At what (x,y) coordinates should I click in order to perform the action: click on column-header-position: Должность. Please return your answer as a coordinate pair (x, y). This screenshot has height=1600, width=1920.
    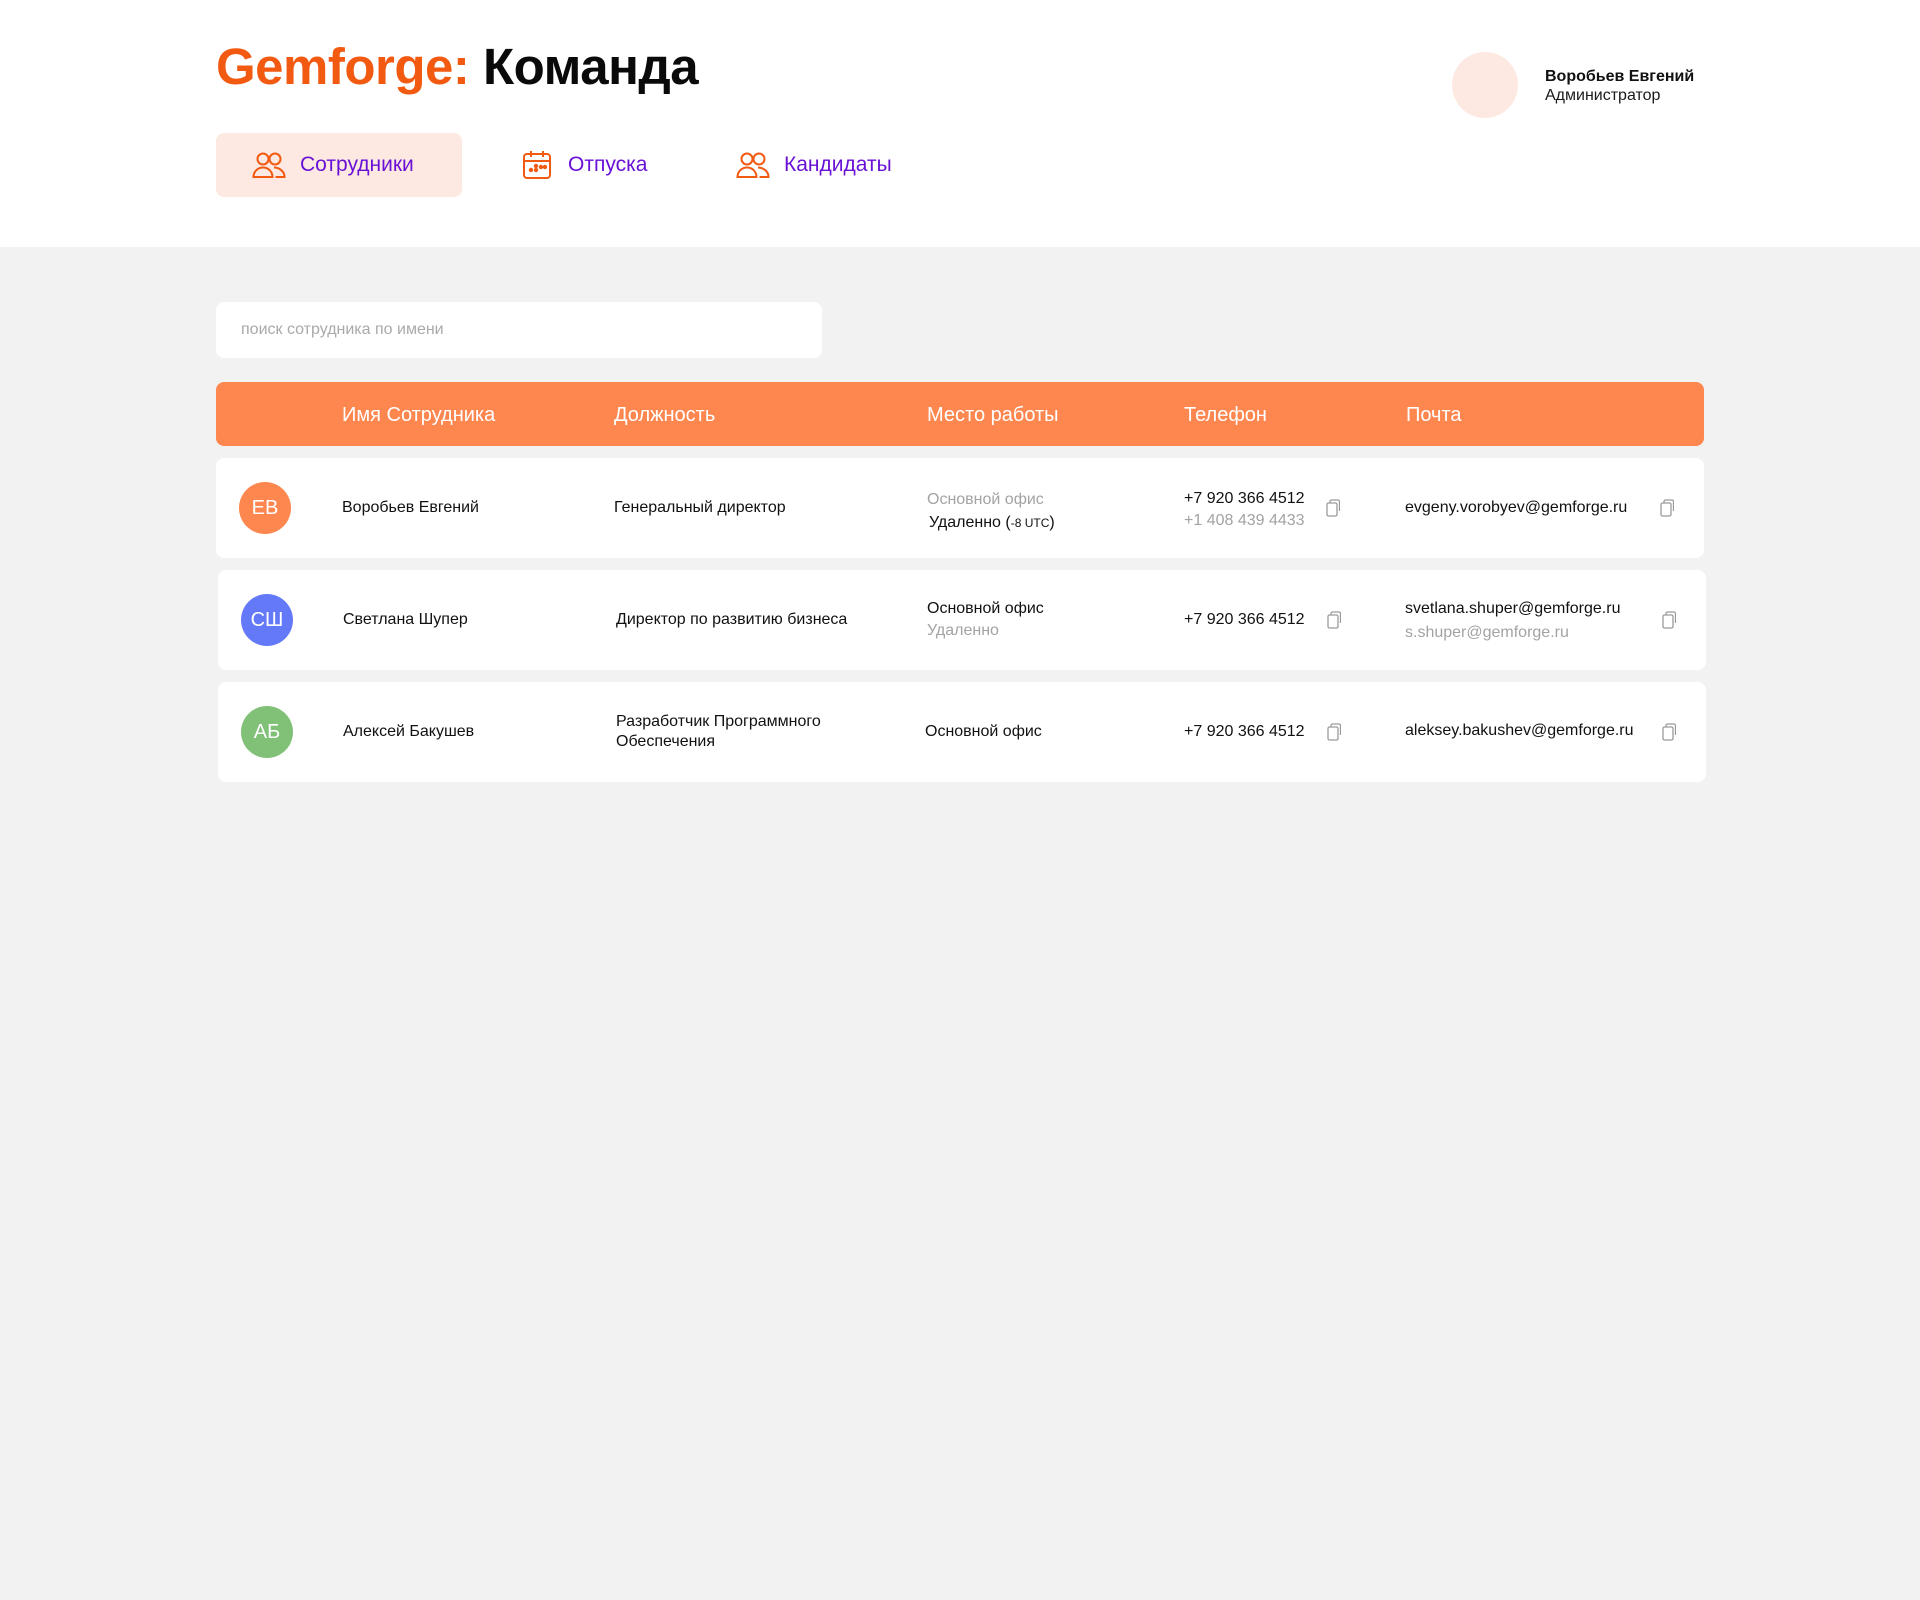
    Looking at the image, I should click on (664, 414).